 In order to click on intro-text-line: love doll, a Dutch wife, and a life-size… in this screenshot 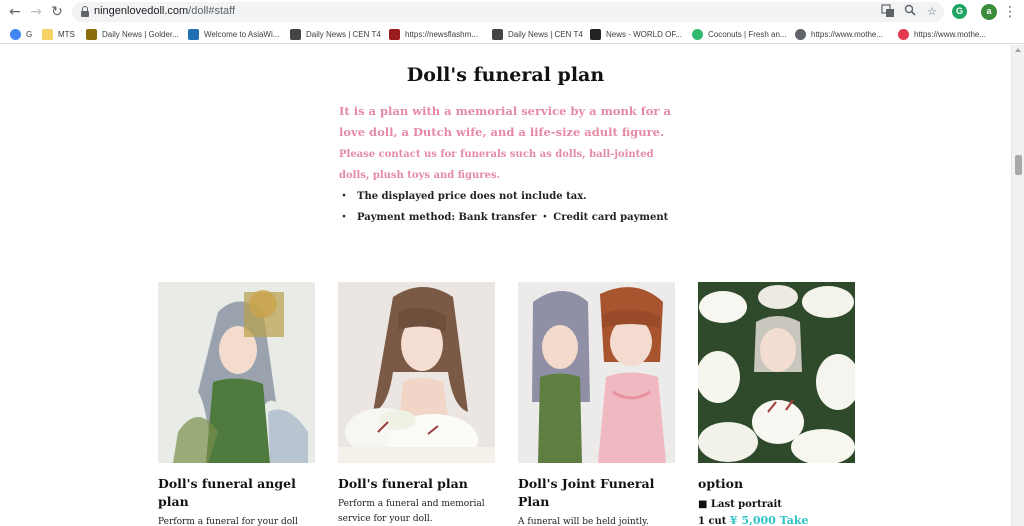, I will do `click(501, 132)`.